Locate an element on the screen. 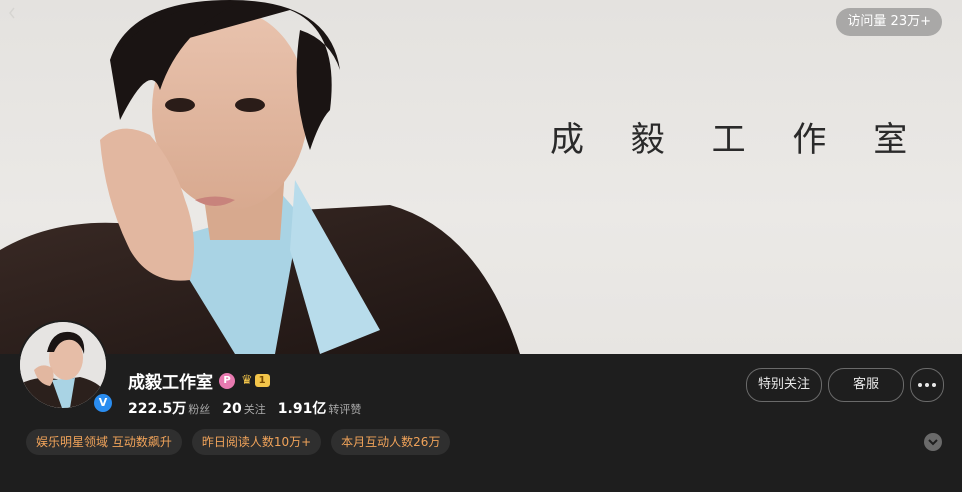 This screenshot has height=492, width=962. verified-badge-icon: V is located at coordinates (103, 403).